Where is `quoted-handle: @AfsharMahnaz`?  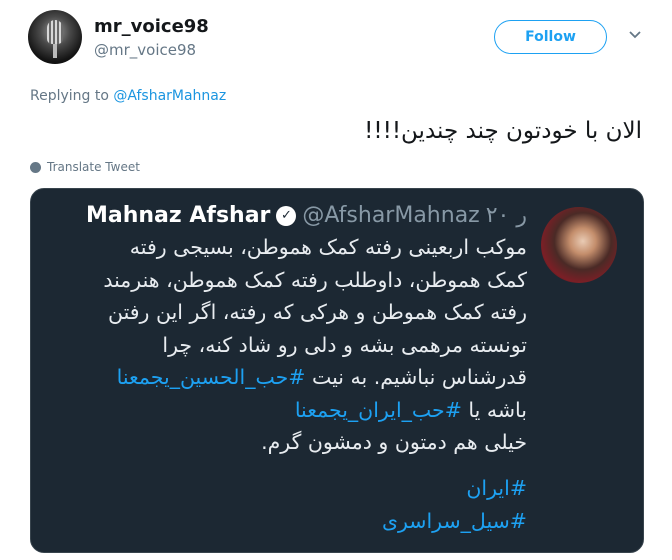
quoted-handle: @AfsharMahnaz is located at coordinates (391, 215).